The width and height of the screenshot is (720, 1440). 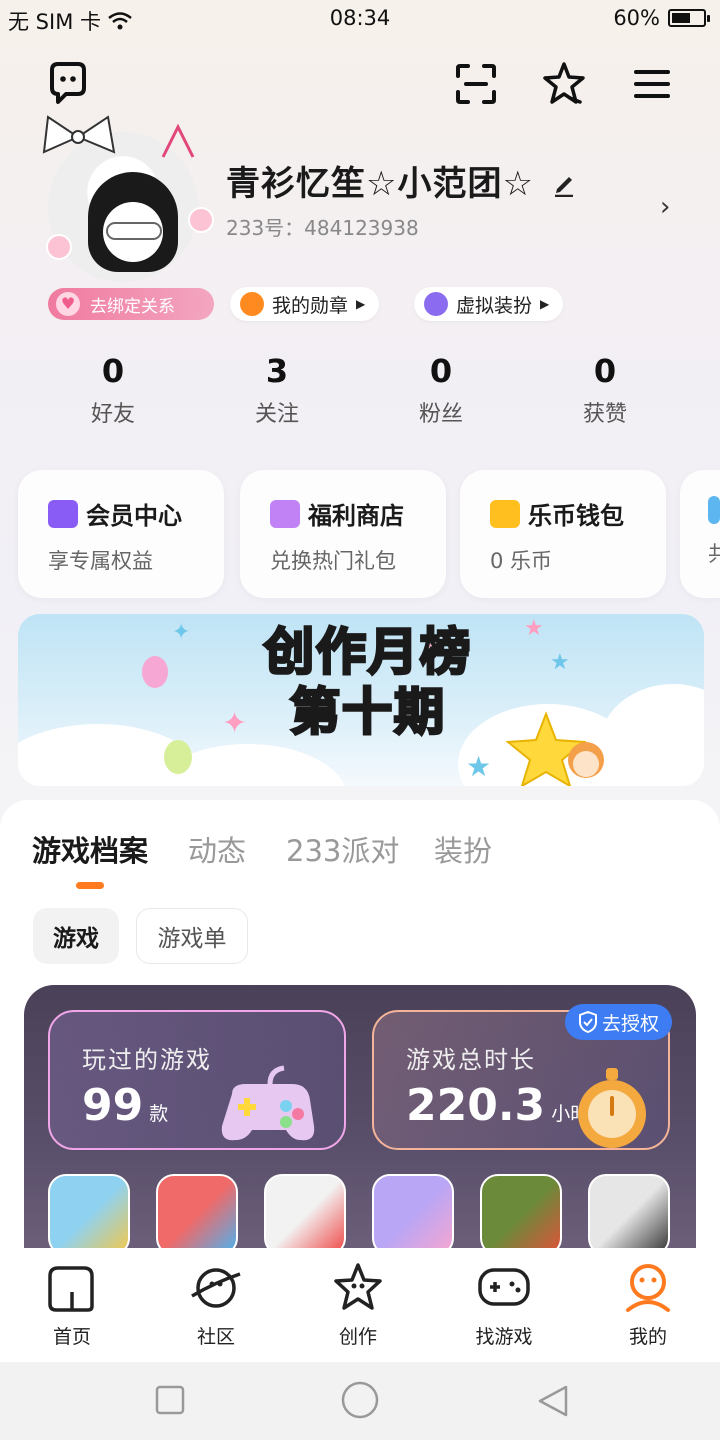 I want to click on shield-check-icon, so click(x=587, y=1022).